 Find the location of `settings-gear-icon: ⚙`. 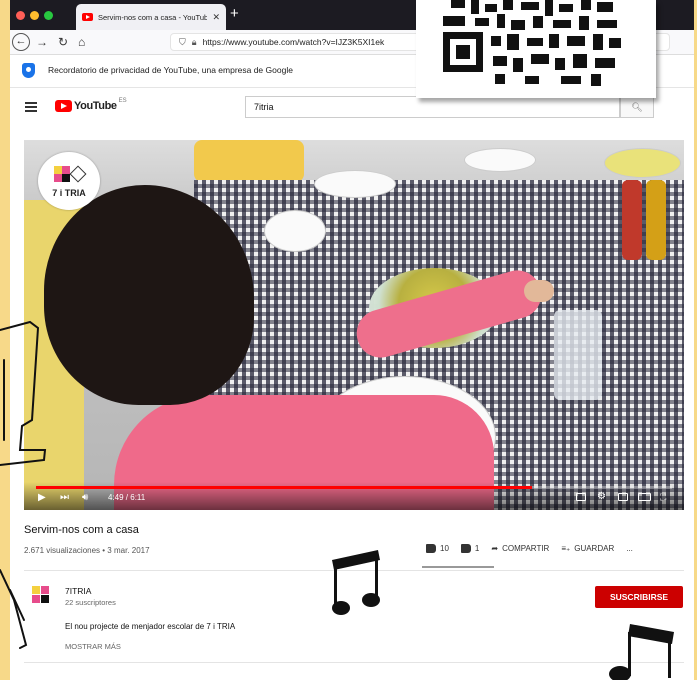

settings-gear-icon: ⚙ is located at coordinates (601, 496).